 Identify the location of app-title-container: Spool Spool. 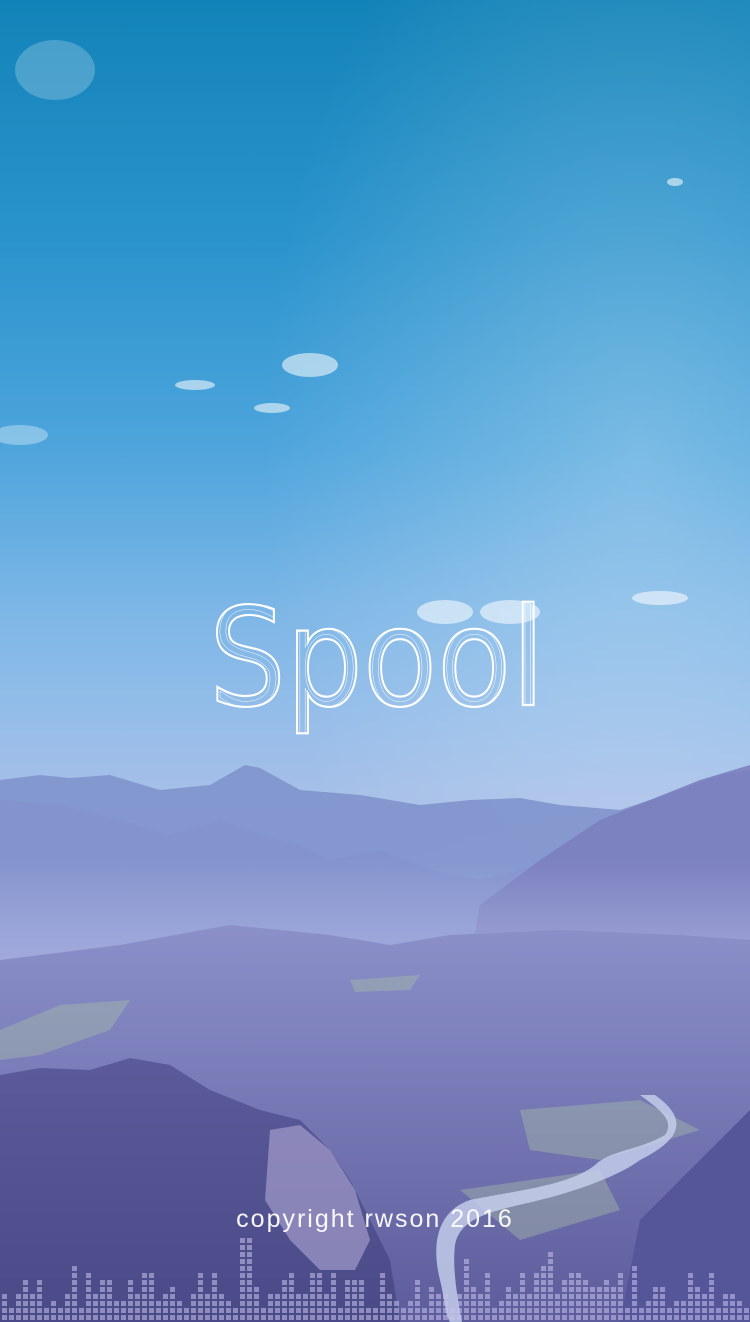
(377, 659).